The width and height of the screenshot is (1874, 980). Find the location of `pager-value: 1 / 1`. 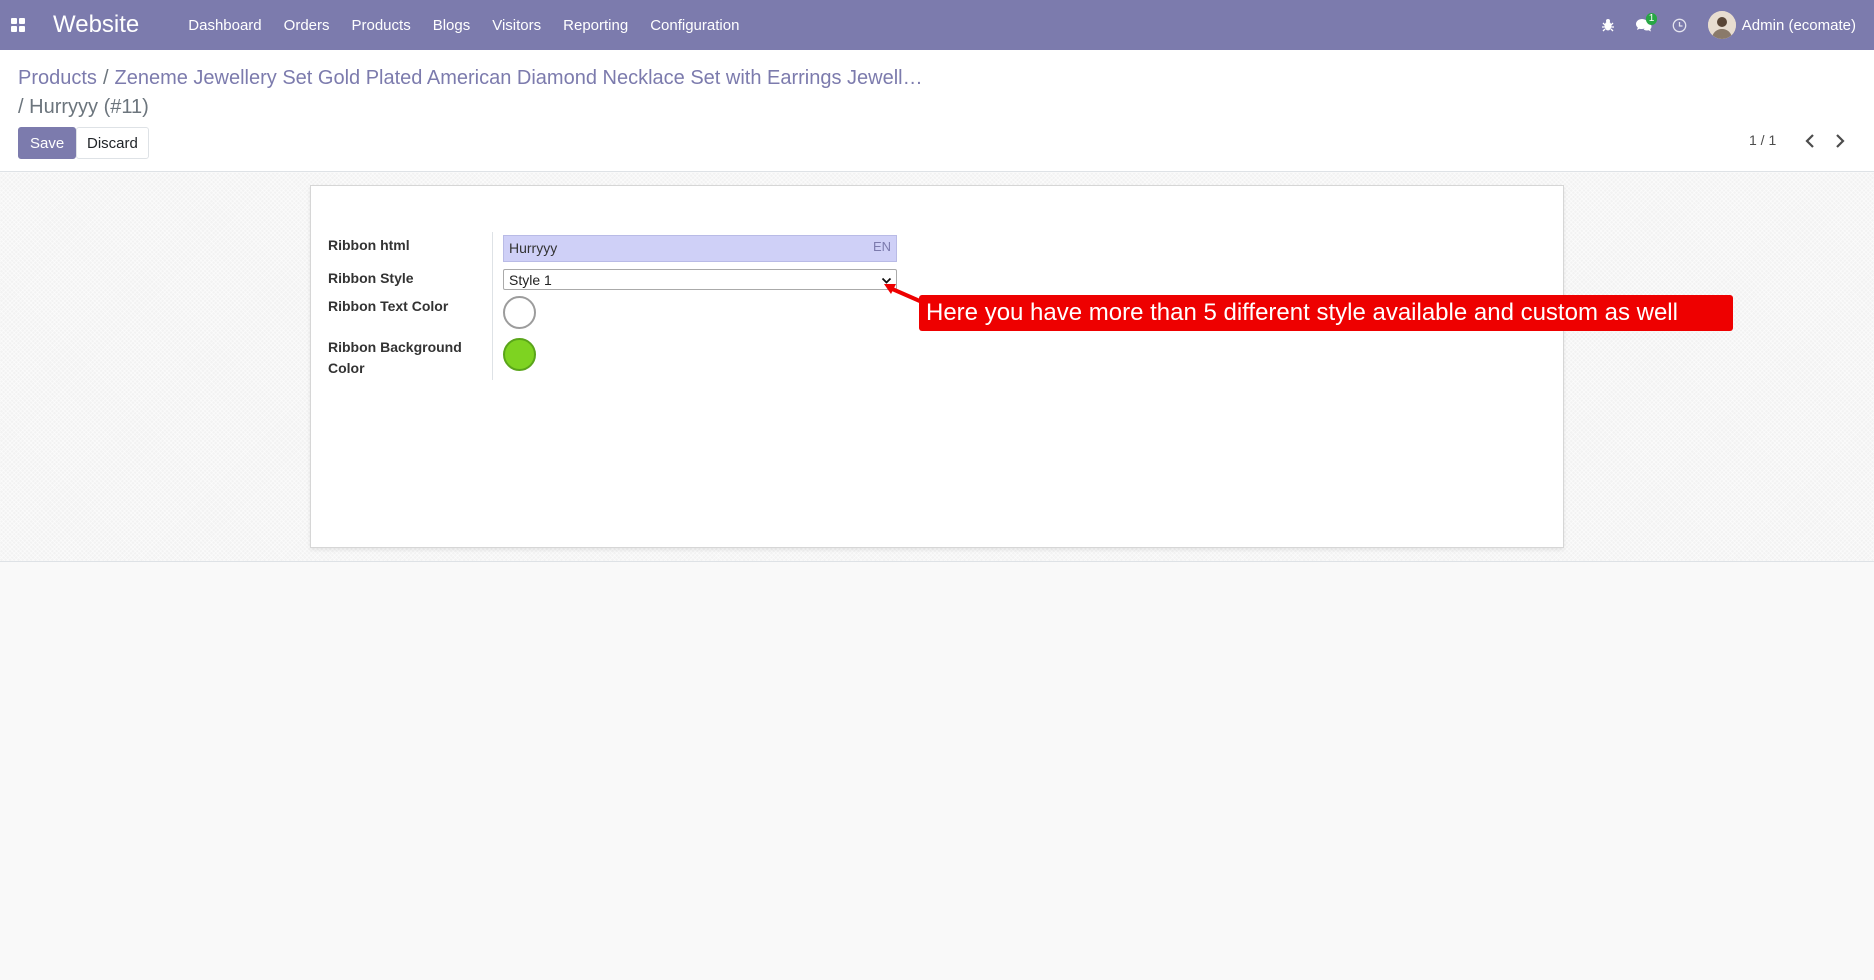

pager-value: 1 / 1 is located at coordinates (1762, 140).